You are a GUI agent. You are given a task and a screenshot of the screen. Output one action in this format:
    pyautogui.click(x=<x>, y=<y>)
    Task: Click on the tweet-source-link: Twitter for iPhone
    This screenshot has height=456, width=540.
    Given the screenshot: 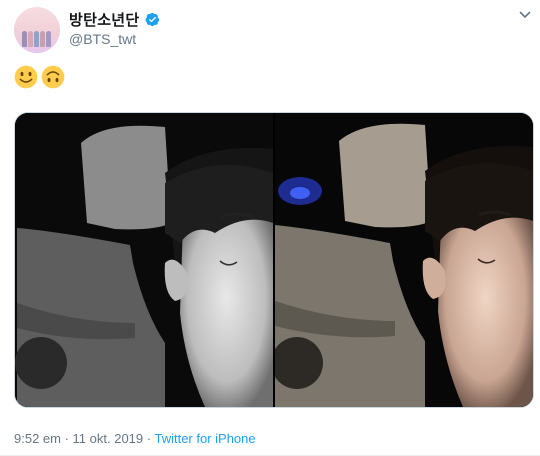 What is the action you would take?
    pyautogui.click(x=204, y=438)
    